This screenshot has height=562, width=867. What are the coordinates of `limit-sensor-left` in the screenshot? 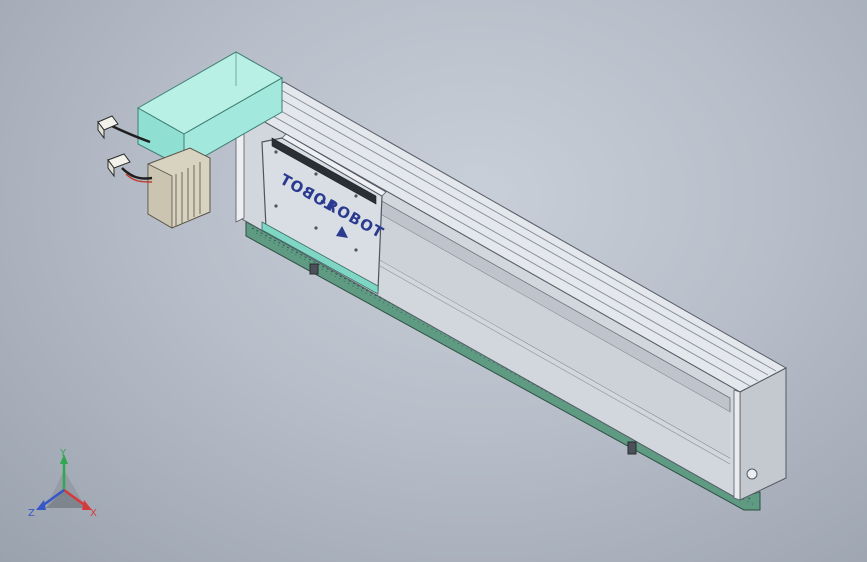 It's located at (314, 269).